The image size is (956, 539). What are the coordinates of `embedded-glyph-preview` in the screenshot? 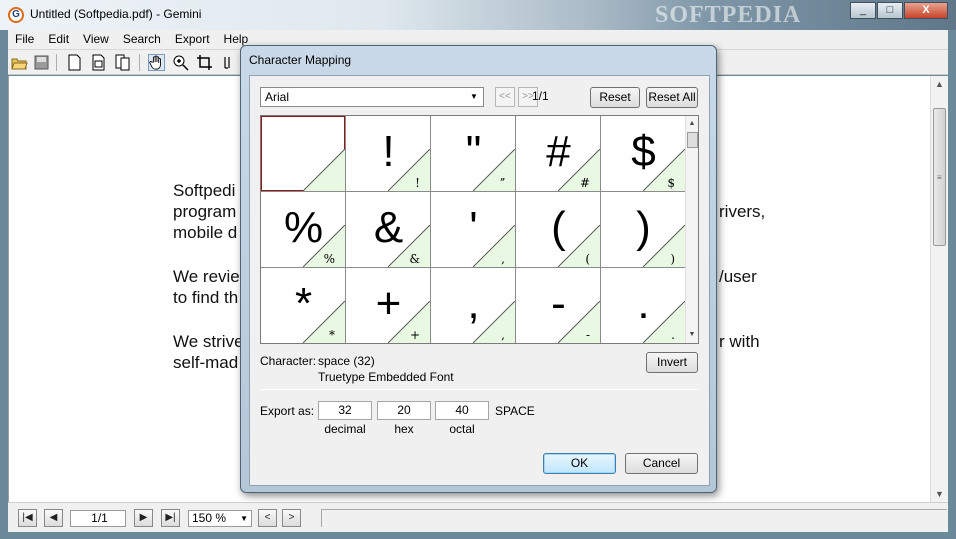 It's located at (324, 170).